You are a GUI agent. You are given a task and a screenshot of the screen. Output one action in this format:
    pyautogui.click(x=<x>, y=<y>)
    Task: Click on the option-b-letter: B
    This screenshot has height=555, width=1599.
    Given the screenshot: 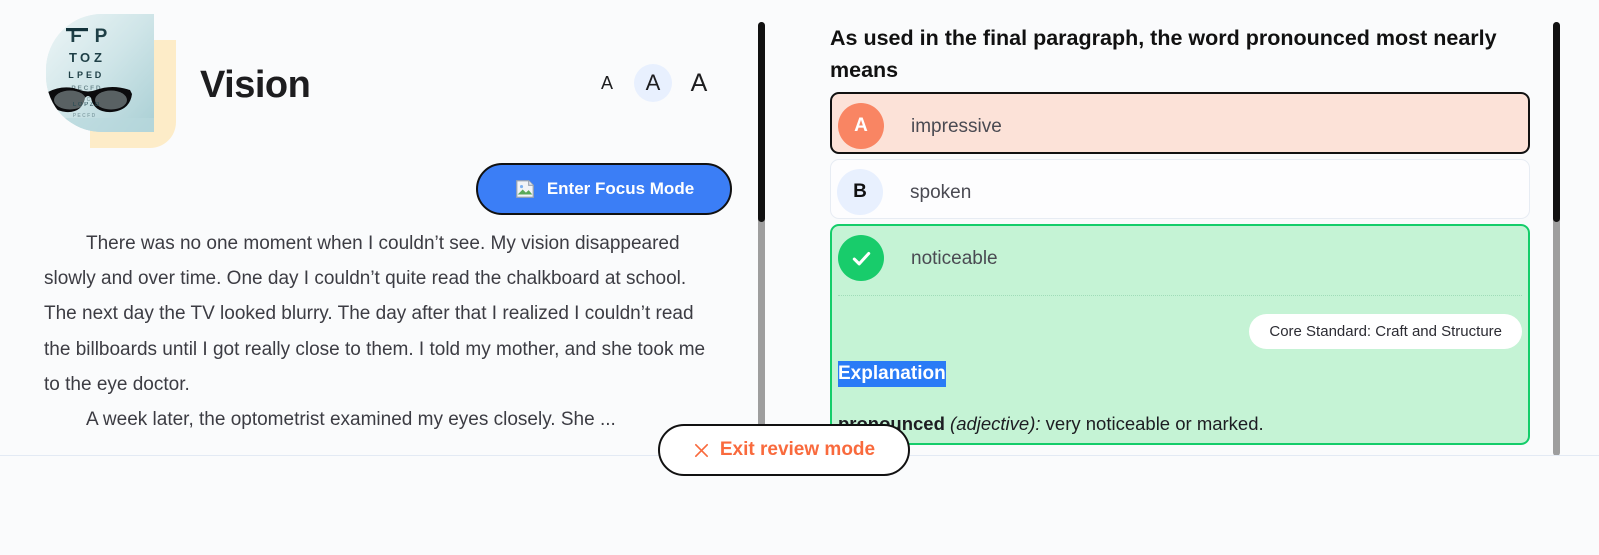 What is the action you would take?
    pyautogui.click(x=860, y=192)
    